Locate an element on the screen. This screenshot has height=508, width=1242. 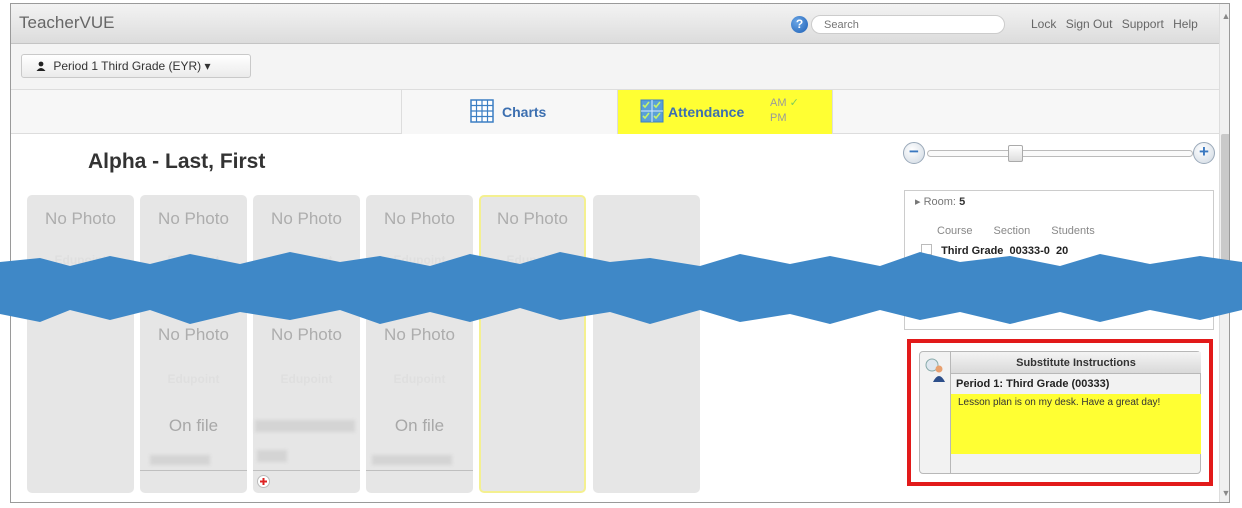
pm-label: PM is located at coordinates (778, 118).